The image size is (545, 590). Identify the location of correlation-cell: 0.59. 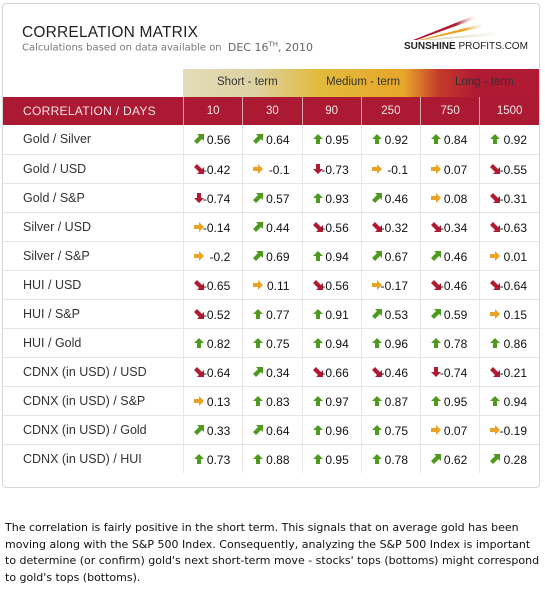
(450, 313).